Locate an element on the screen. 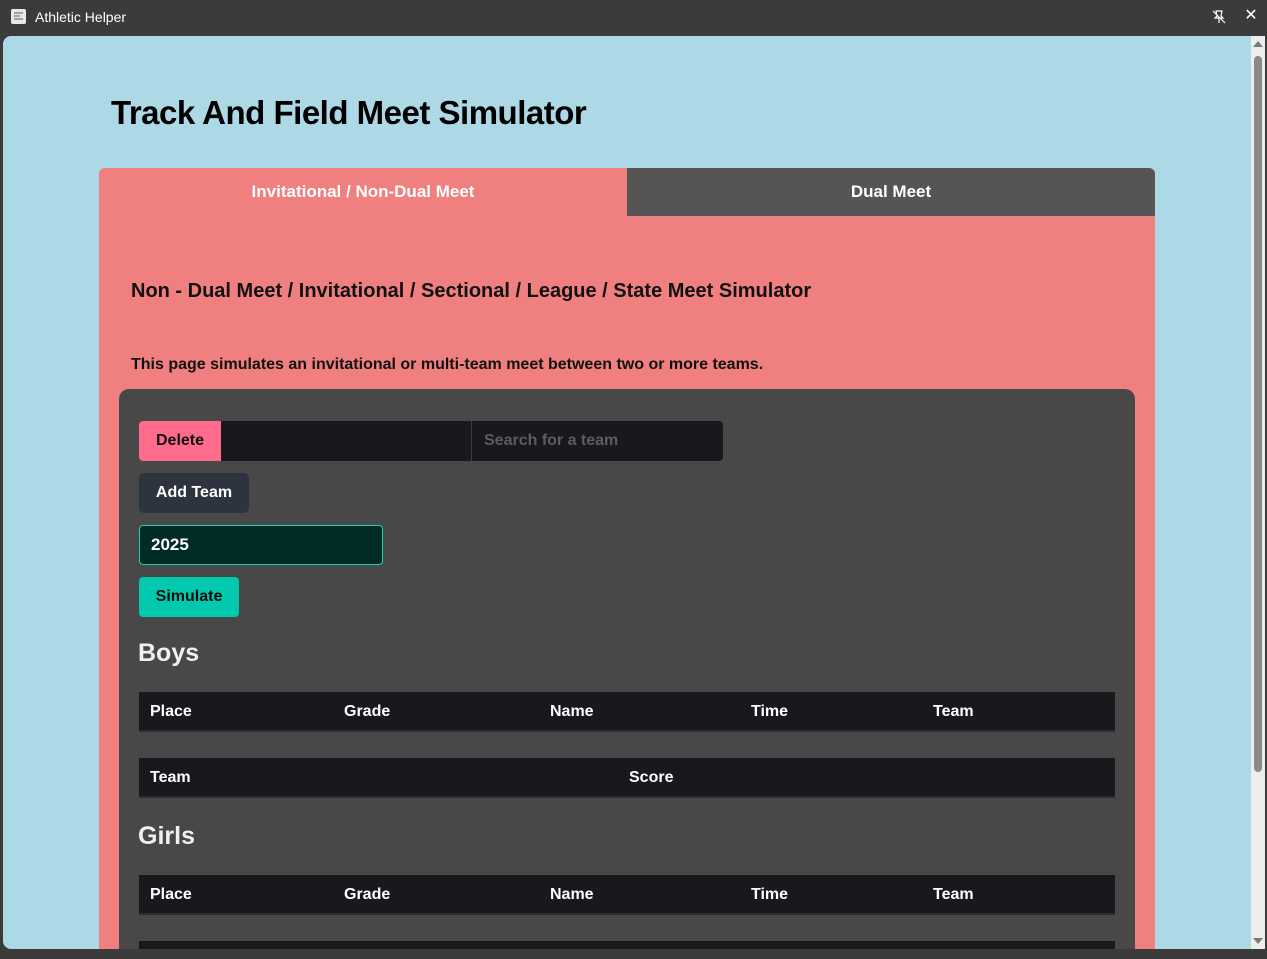 Image resolution: width=1267 pixels, height=959 pixels. team-select is located at coordinates (346, 441).